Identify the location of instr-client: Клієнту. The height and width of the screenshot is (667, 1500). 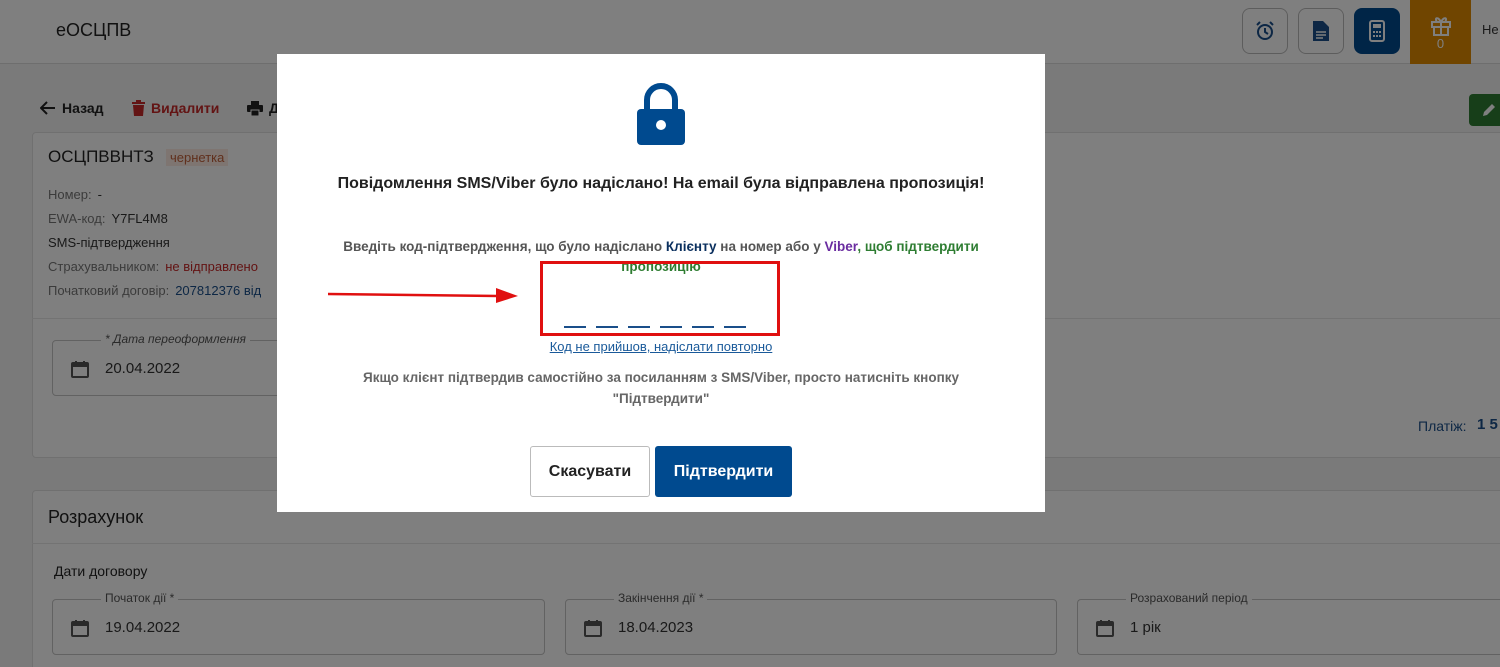
(691, 246).